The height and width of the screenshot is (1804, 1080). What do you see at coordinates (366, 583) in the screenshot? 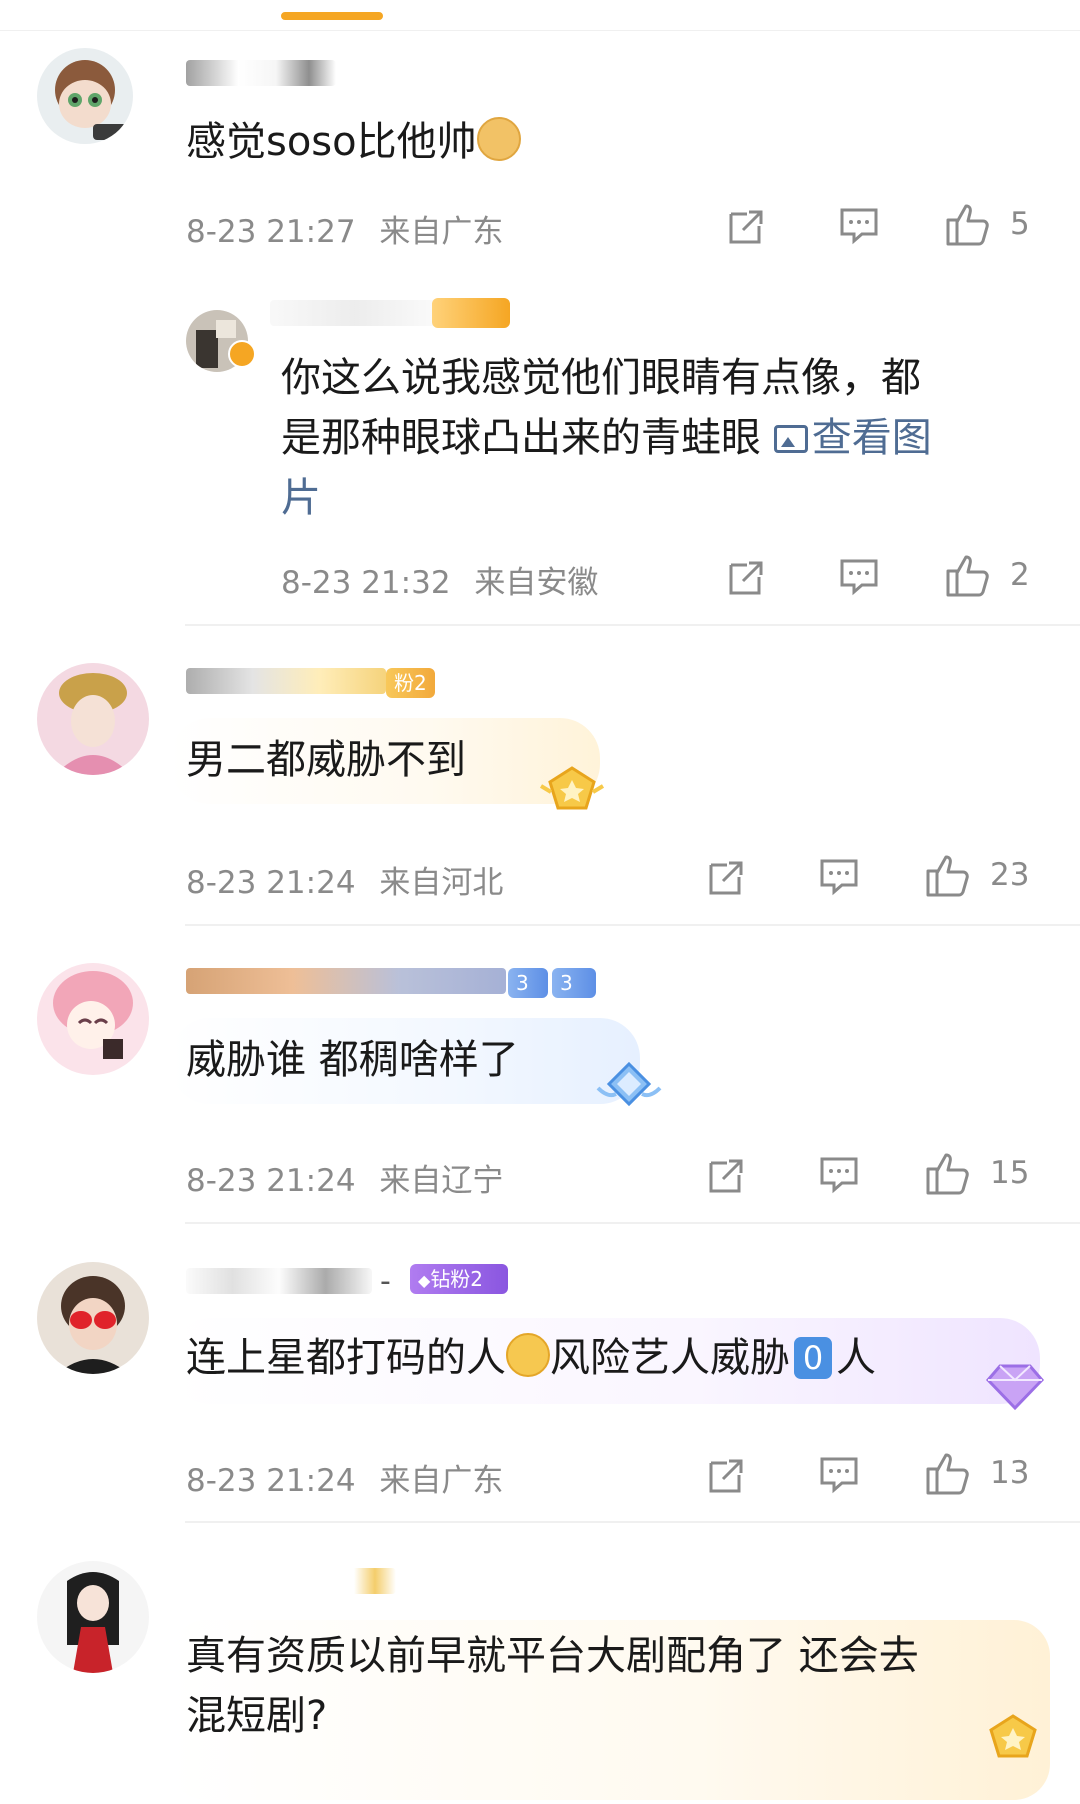
I see `reply-time: 8-23 21:32` at bounding box center [366, 583].